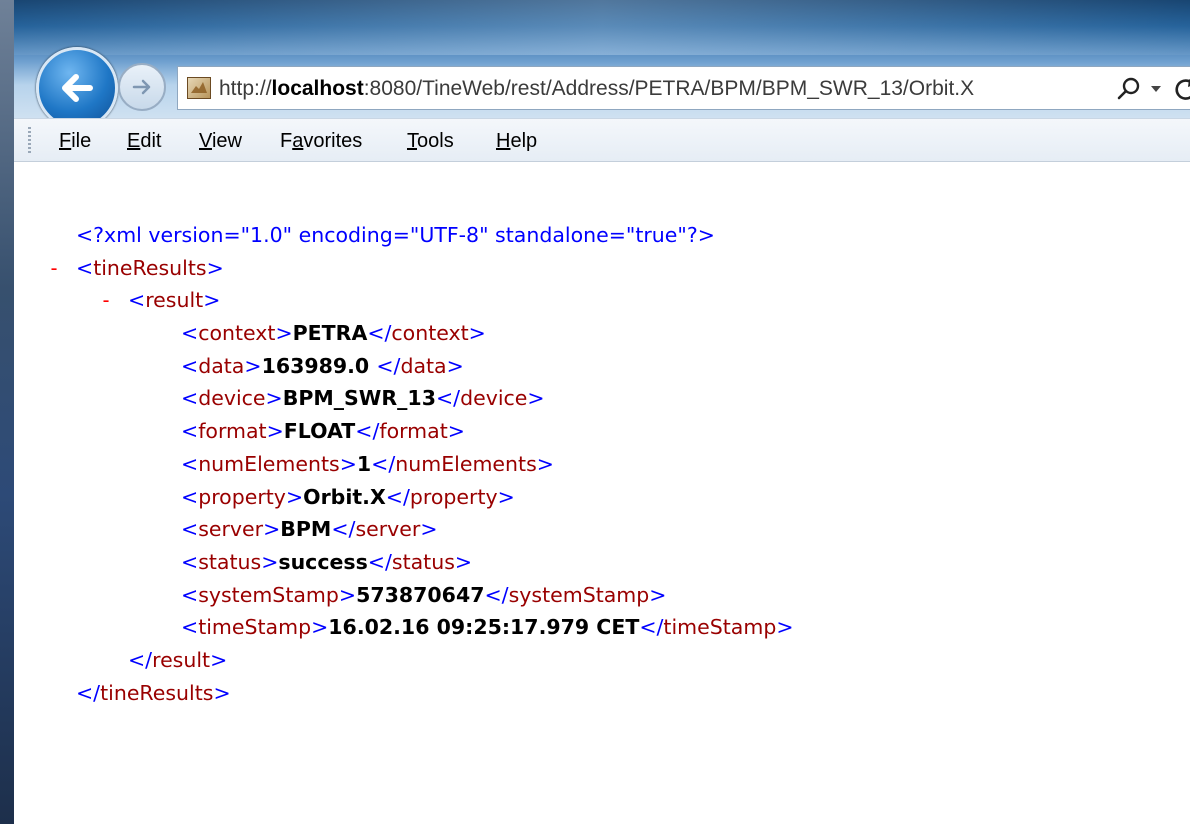 The height and width of the screenshot is (824, 1190). What do you see at coordinates (220, 141) in the screenshot?
I see `menu-view: View` at bounding box center [220, 141].